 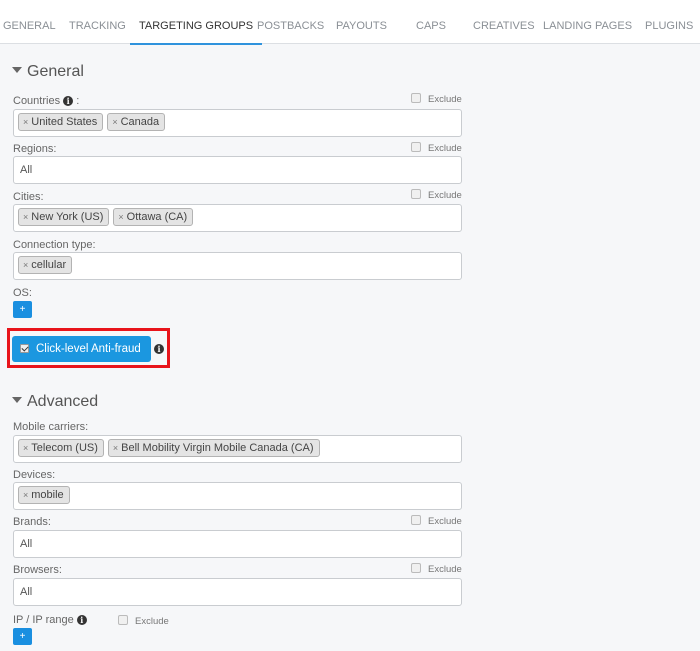 What do you see at coordinates (436, 195) in the screenshot?
I see `cities-exclude-checkbox: Exclude` at bounding box center [436, 195].